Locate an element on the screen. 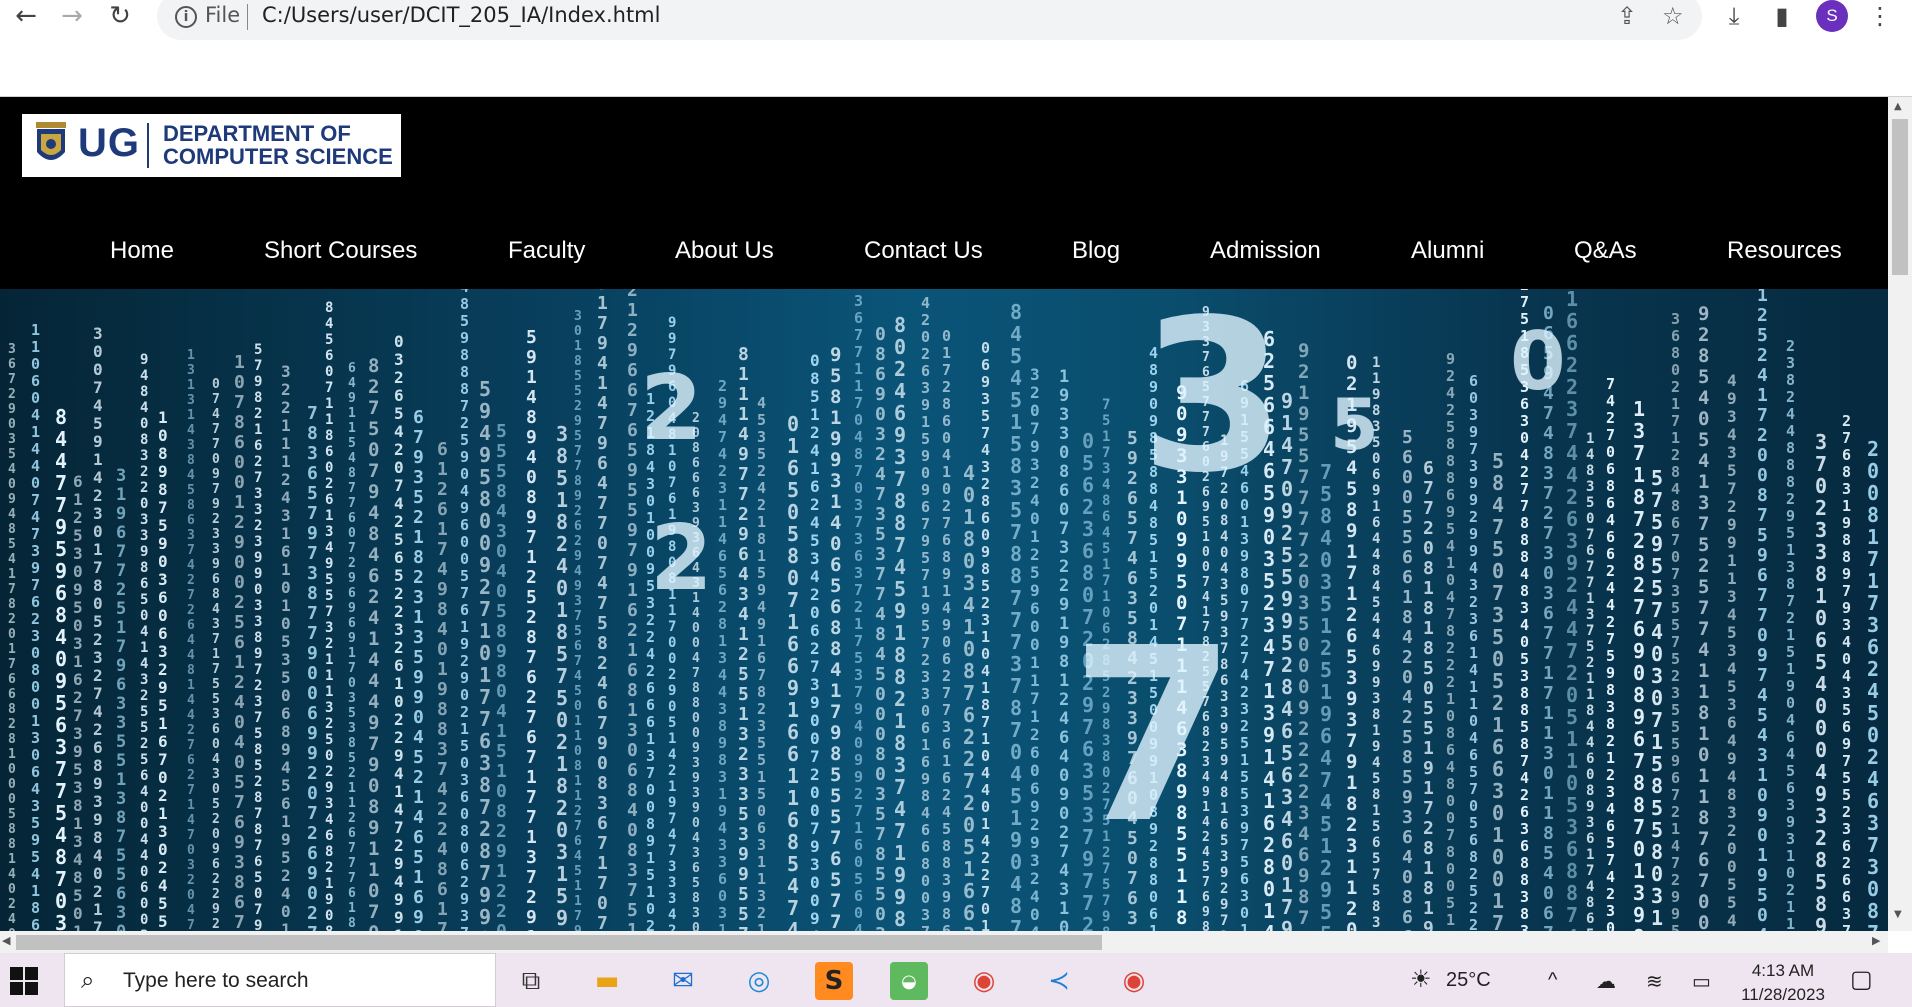 This screenshot has width=1912, height=1007. windows-start-icon is located at coordinates (24, 981).